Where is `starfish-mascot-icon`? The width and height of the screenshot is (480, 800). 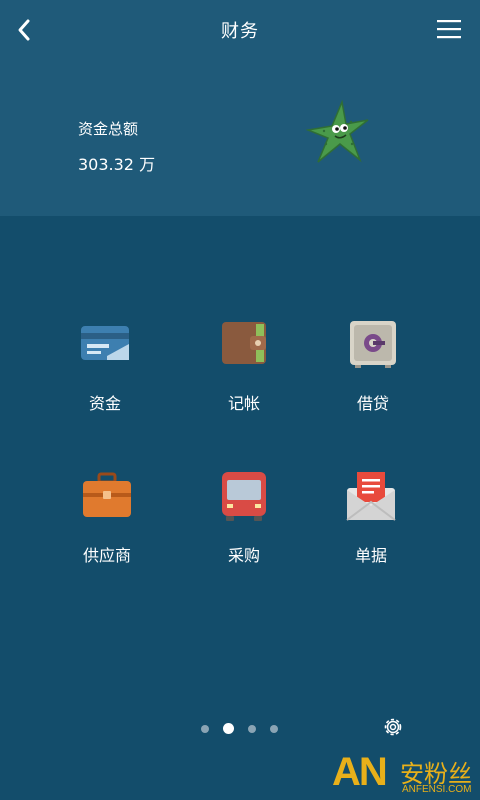
starfish-mascot-icon is located at coordinates (337, 131).